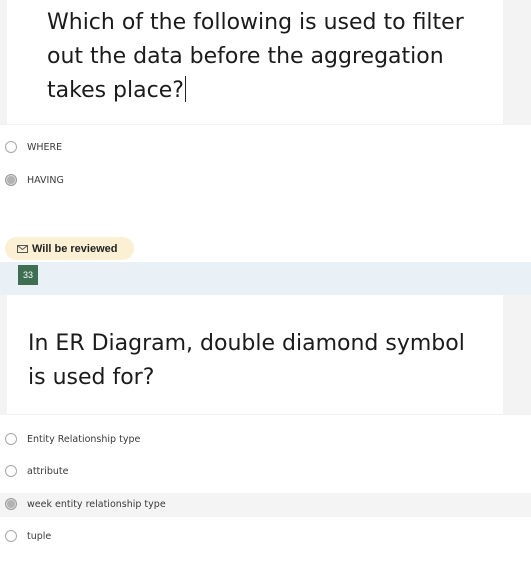  I want to click on option-label: week entity relationship type, so click(96, 504).